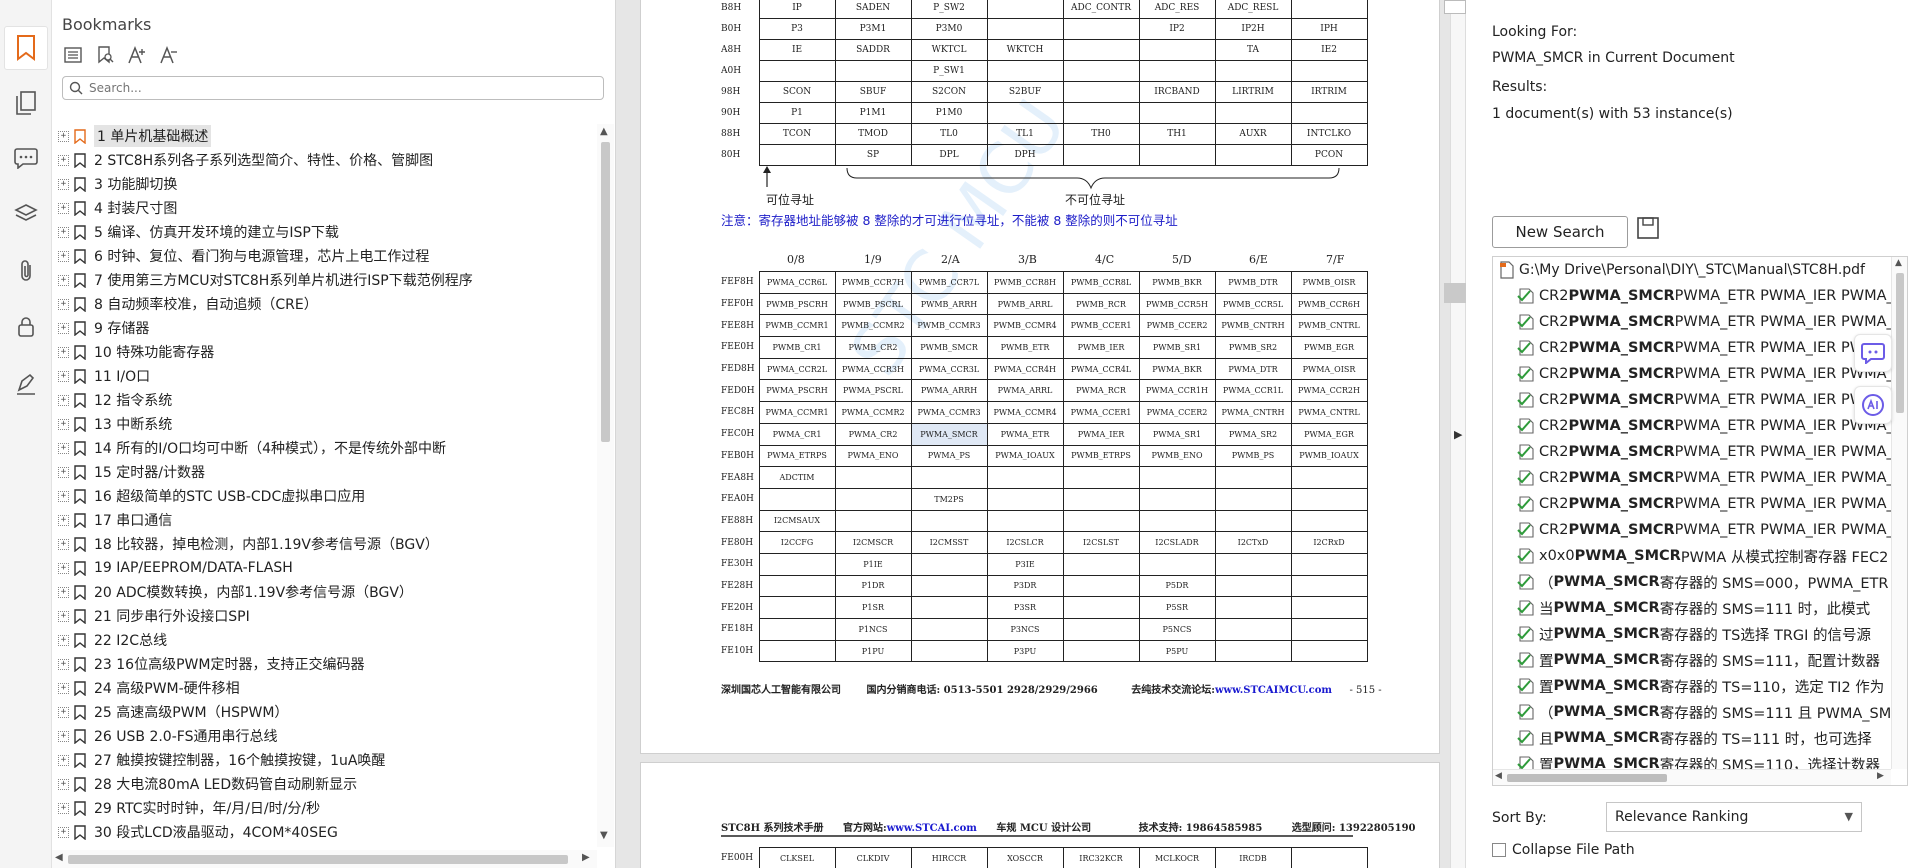 The height and width of the screenshot is (868, 1920). I want to click on results-vertical-scrollbar: ▲, so click(1899, 513).